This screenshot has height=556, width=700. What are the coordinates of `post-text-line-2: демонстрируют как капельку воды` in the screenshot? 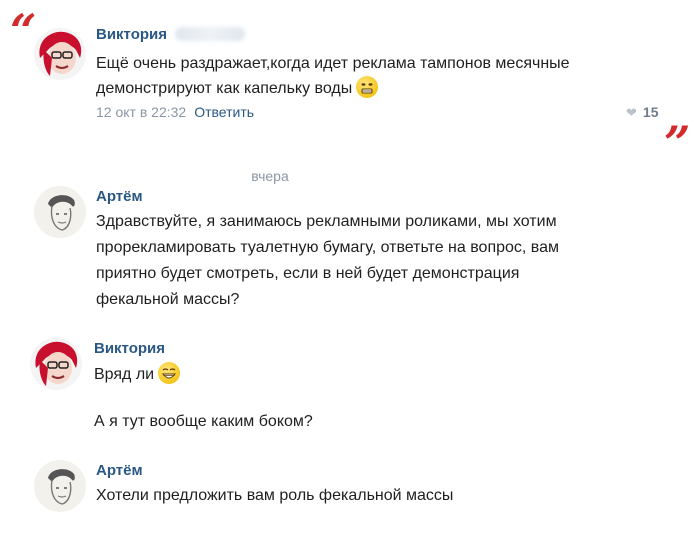 It's located at (237, 88).